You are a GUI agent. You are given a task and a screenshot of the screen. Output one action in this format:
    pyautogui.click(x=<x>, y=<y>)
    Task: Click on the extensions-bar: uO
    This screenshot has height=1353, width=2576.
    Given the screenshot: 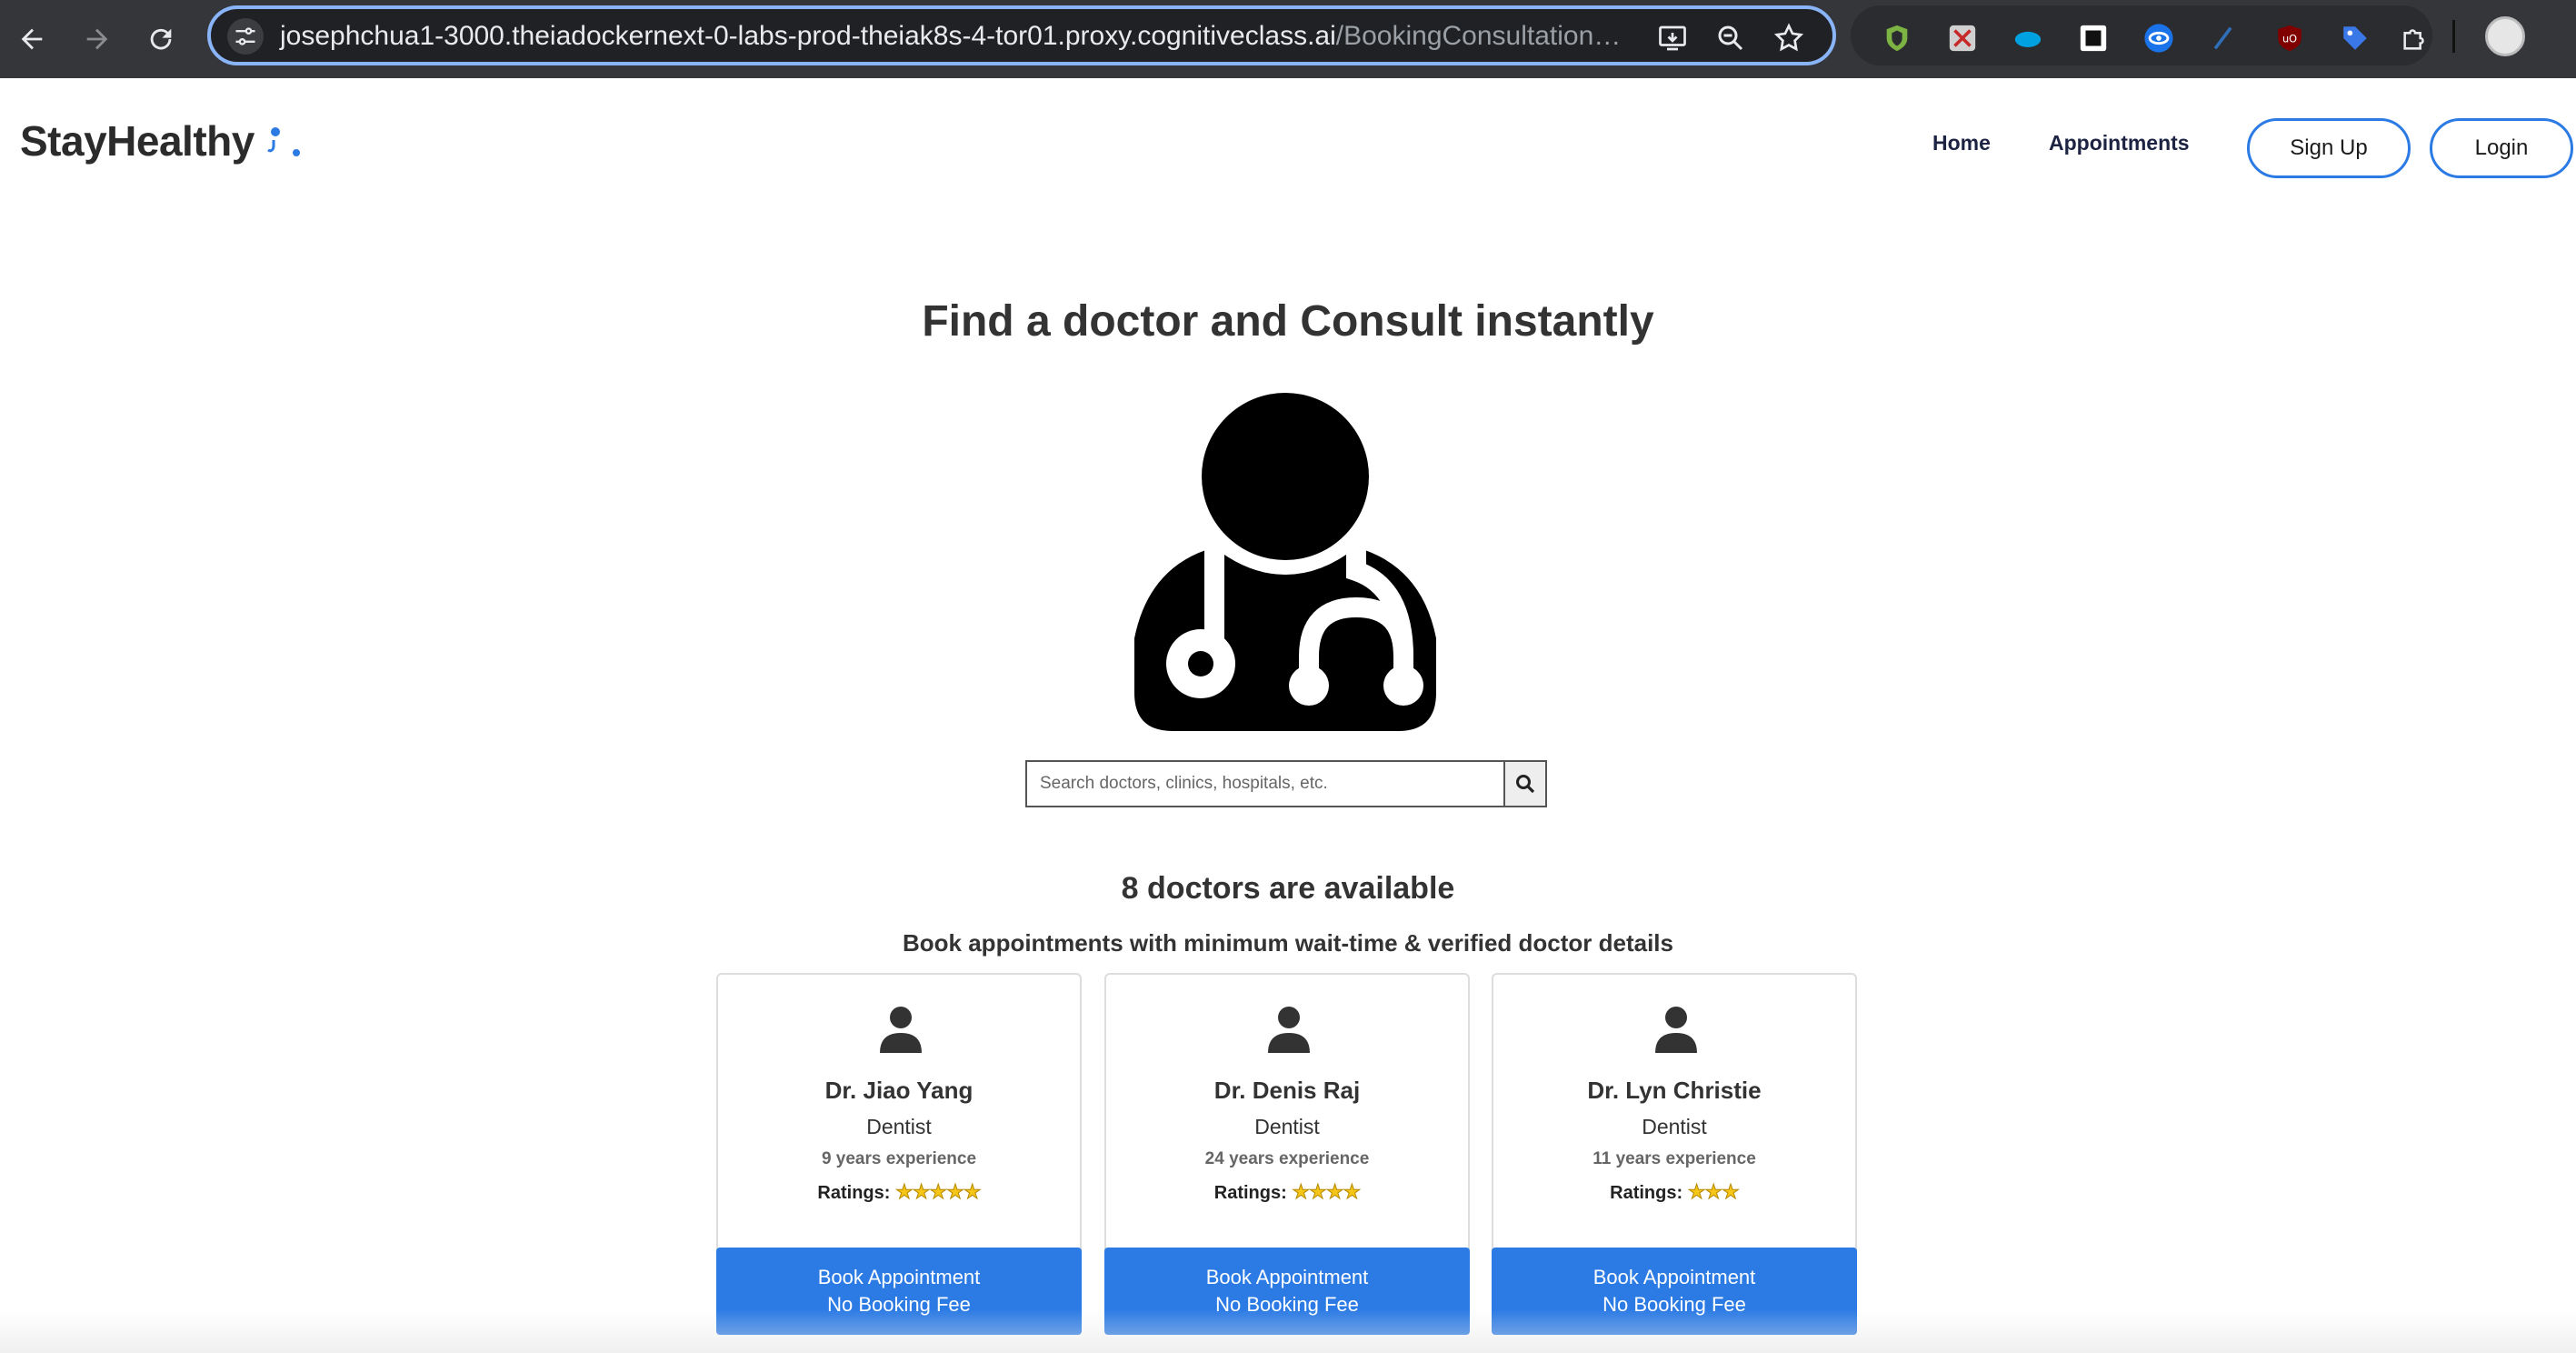 What is the action you would take?
    pyautogui.click(x=2141, y=35)
    